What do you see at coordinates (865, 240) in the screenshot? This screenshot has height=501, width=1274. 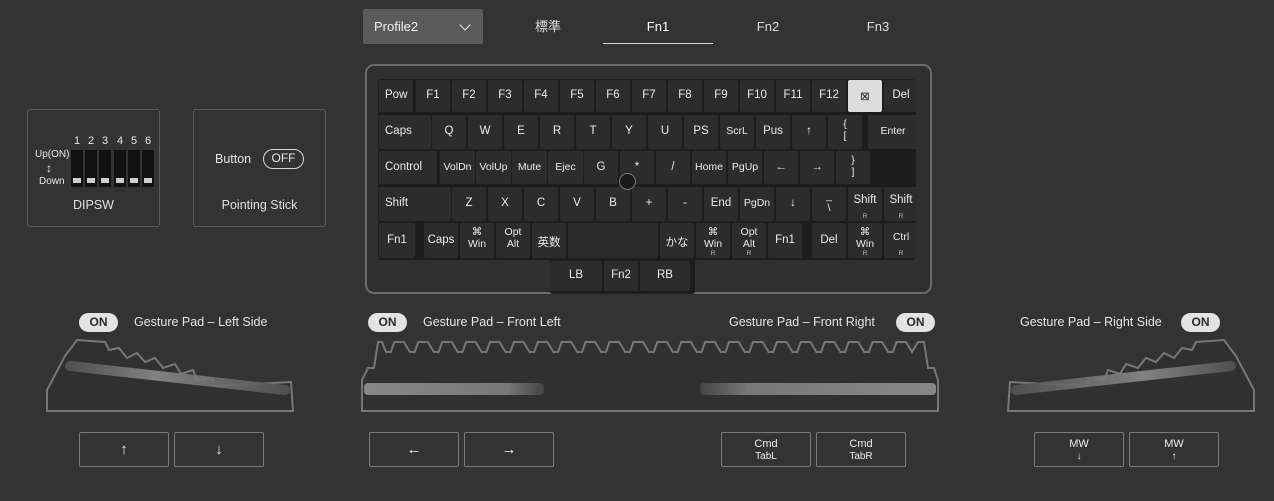 I see `key-row5-12: ⌘ Win R` at bounding box center [865, 240].